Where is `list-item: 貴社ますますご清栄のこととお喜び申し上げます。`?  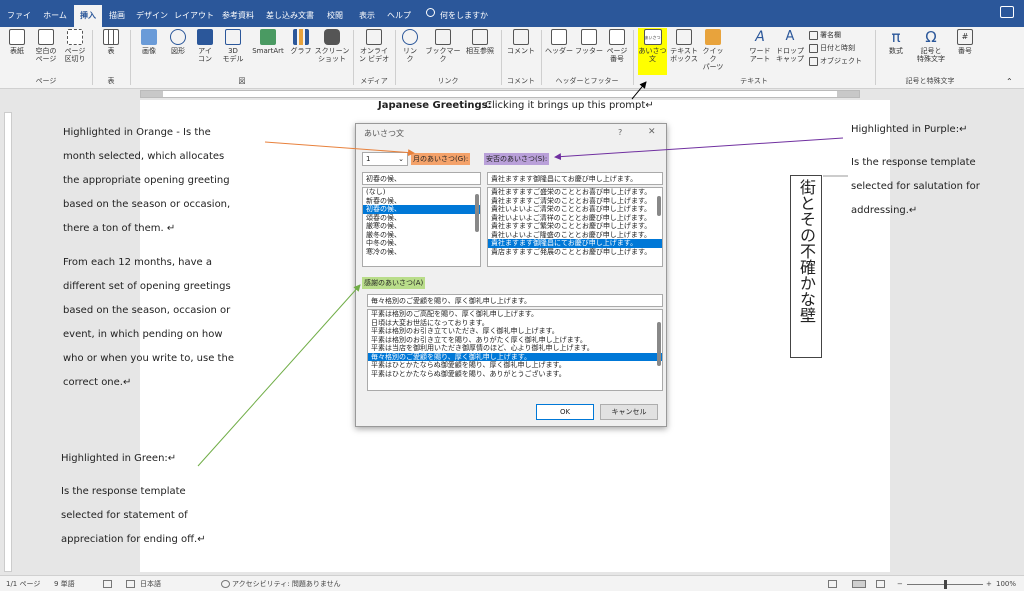
list-item: 貴社ますますご清栄のこととお喜び申し上げます。 is located at coordinates (575, 201).